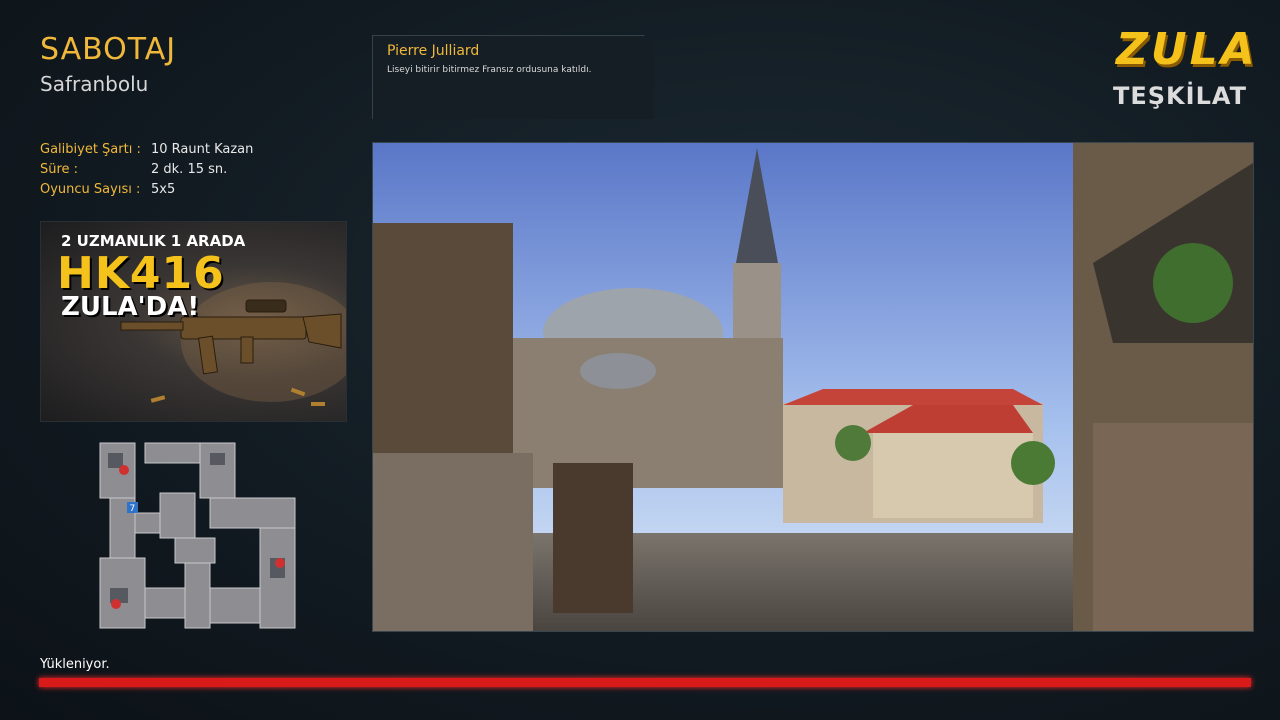  What do you see at coordinates (90, 189) in the screenshot?
I see `player-count-label: Oyuncu Sayısı :` at bounding box center [90, 189].